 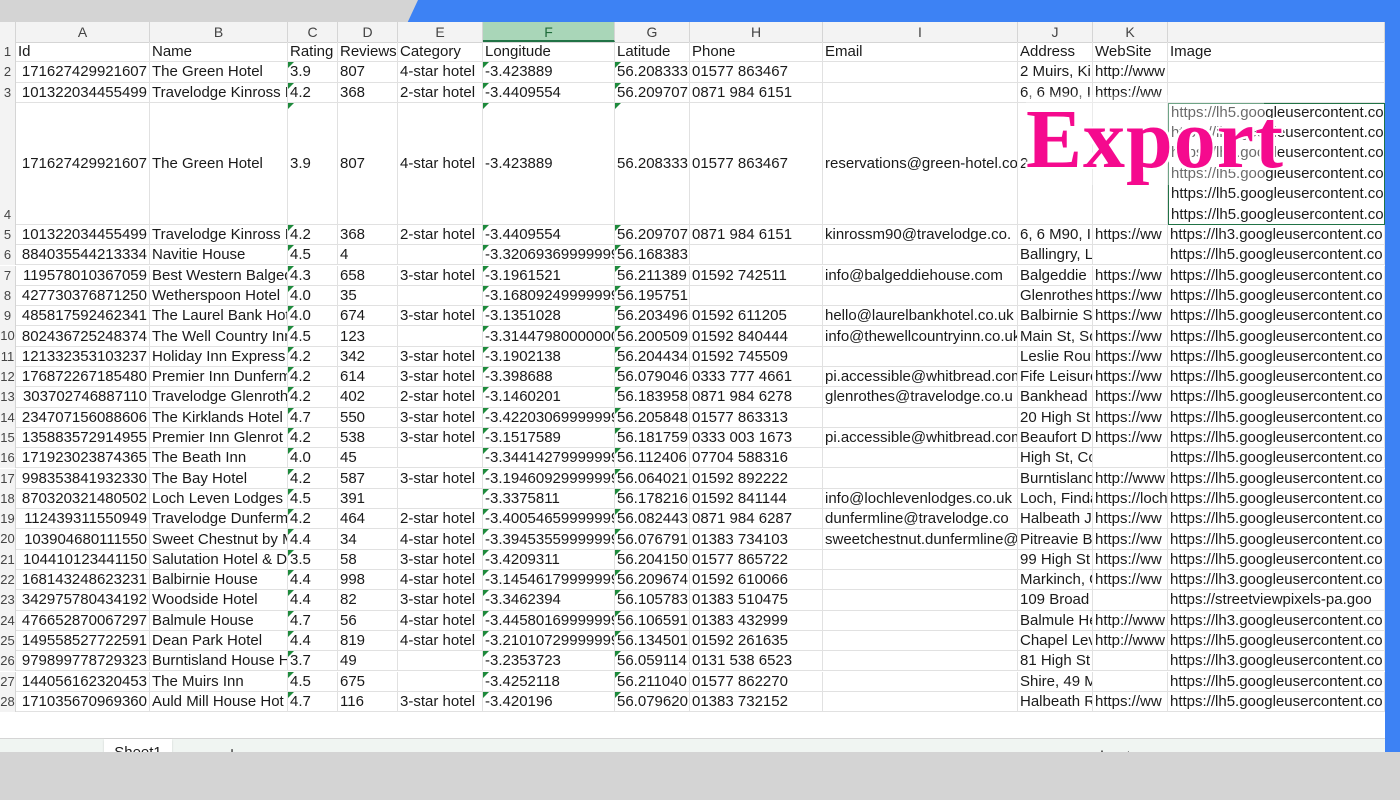 I want to click on cell-phone: 01577 863313, so click(x=756, y=417).